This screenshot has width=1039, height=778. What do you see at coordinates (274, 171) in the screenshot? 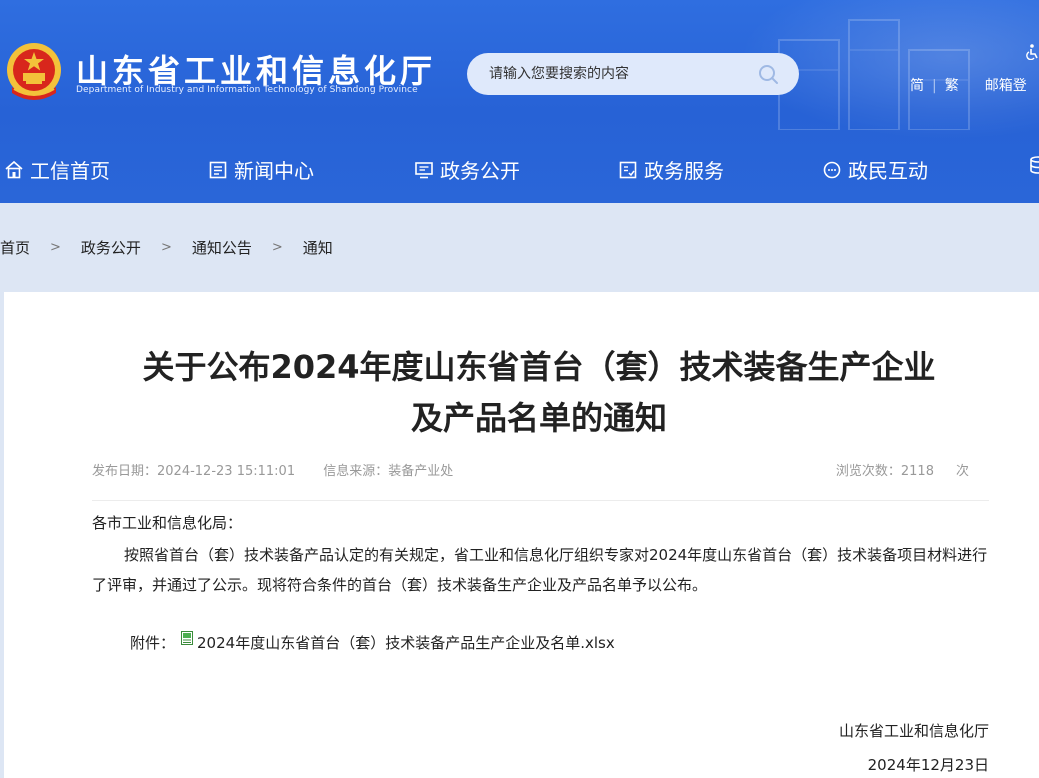
I see `nav-label: 新闻中心` at bounding box center [274, 171].